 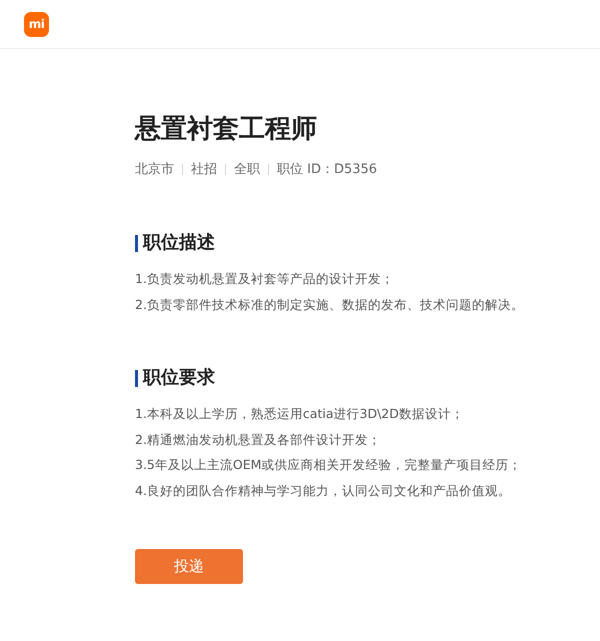 What do you see at coordinates (247, 169) in the screenshot?
I see `job-meta: 全职` at bounding box center [247, 169].